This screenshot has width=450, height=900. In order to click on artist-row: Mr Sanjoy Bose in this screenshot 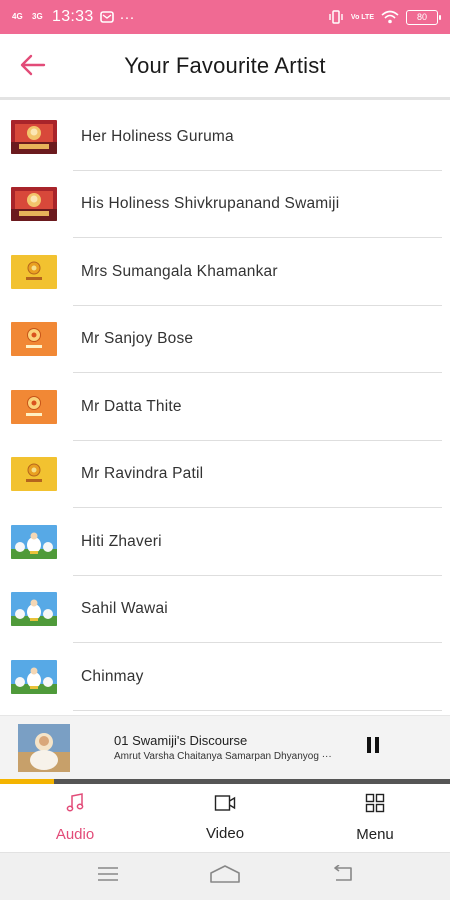, I will do `click(225, 340)`.